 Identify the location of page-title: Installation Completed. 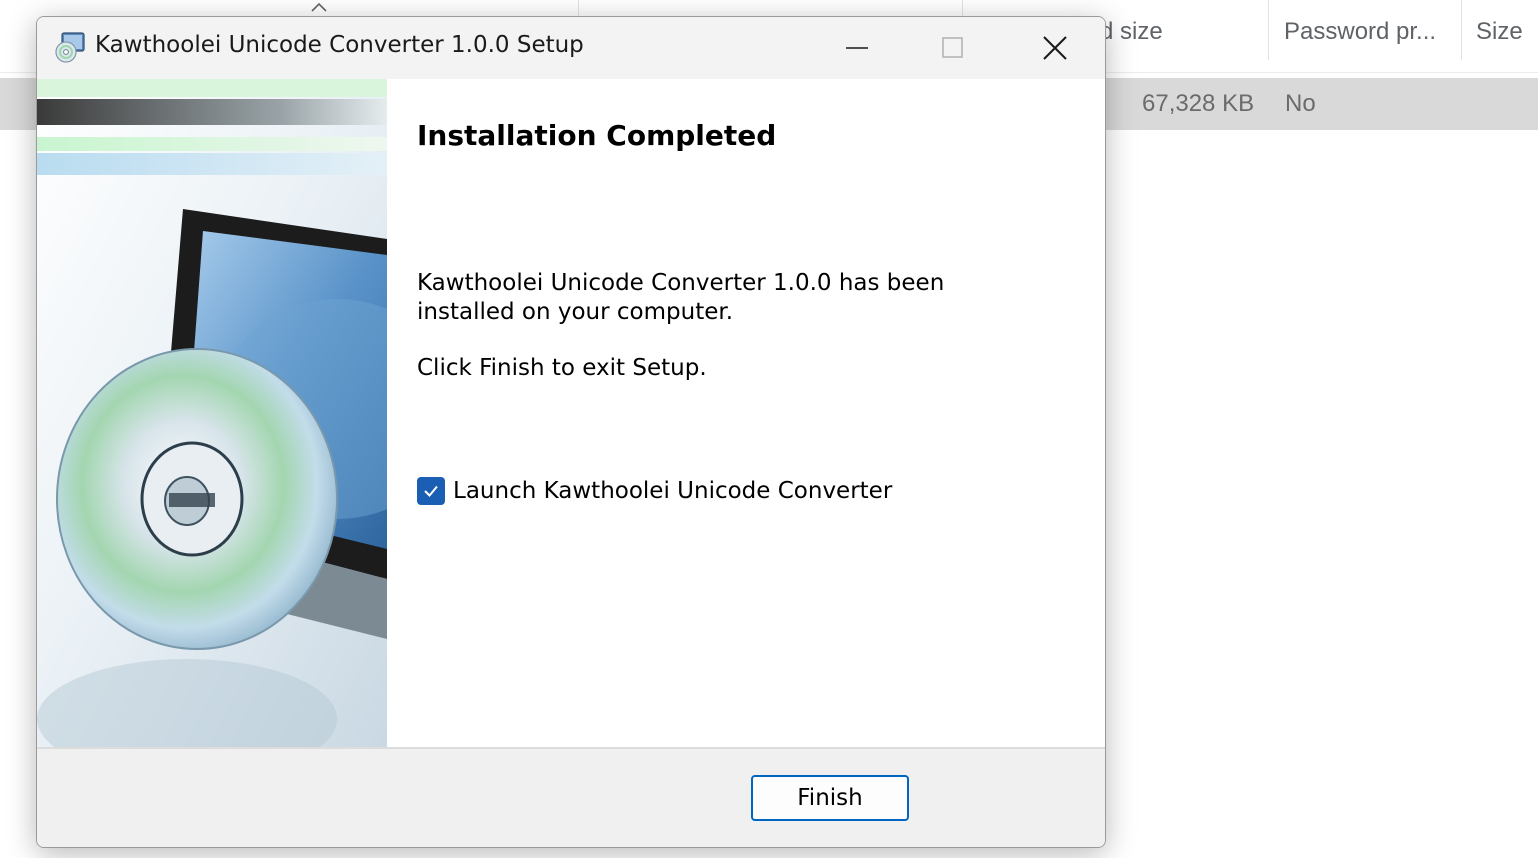
(597, 135).